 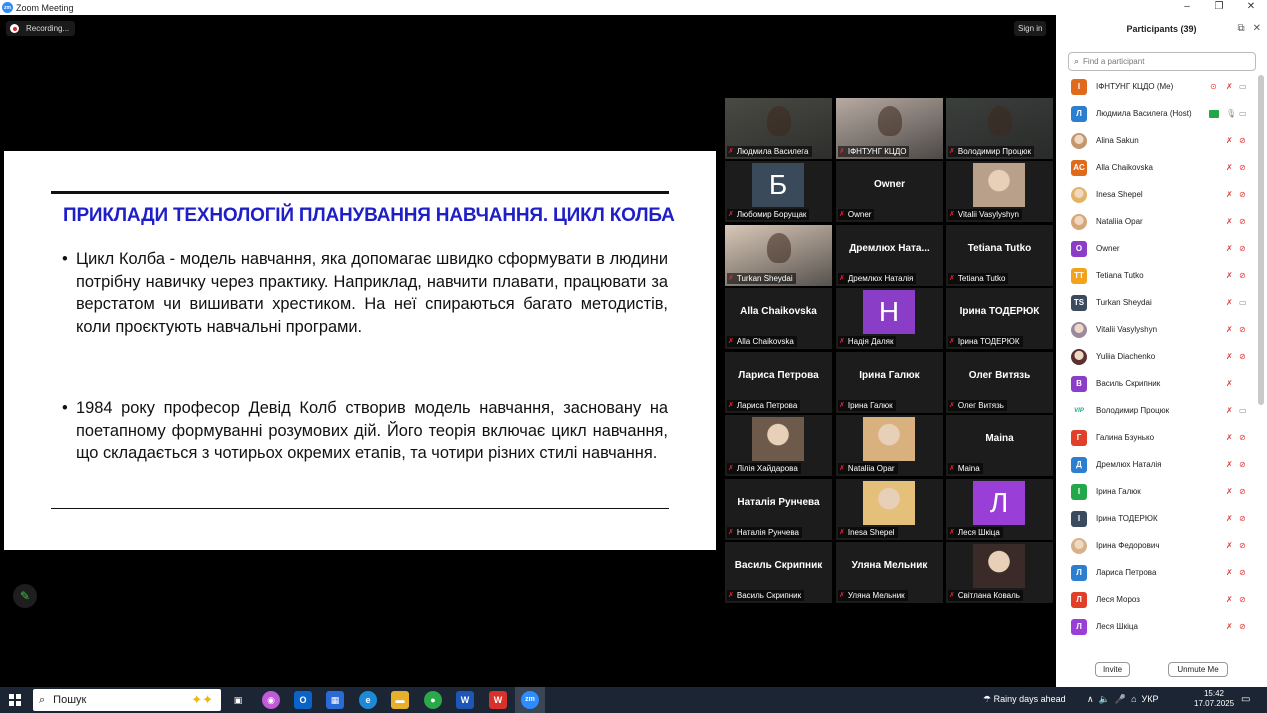 What do you see at coordinates (15, 700) in the screenshot?
I see `windows-start-icon` at bounding box center [15, 700].